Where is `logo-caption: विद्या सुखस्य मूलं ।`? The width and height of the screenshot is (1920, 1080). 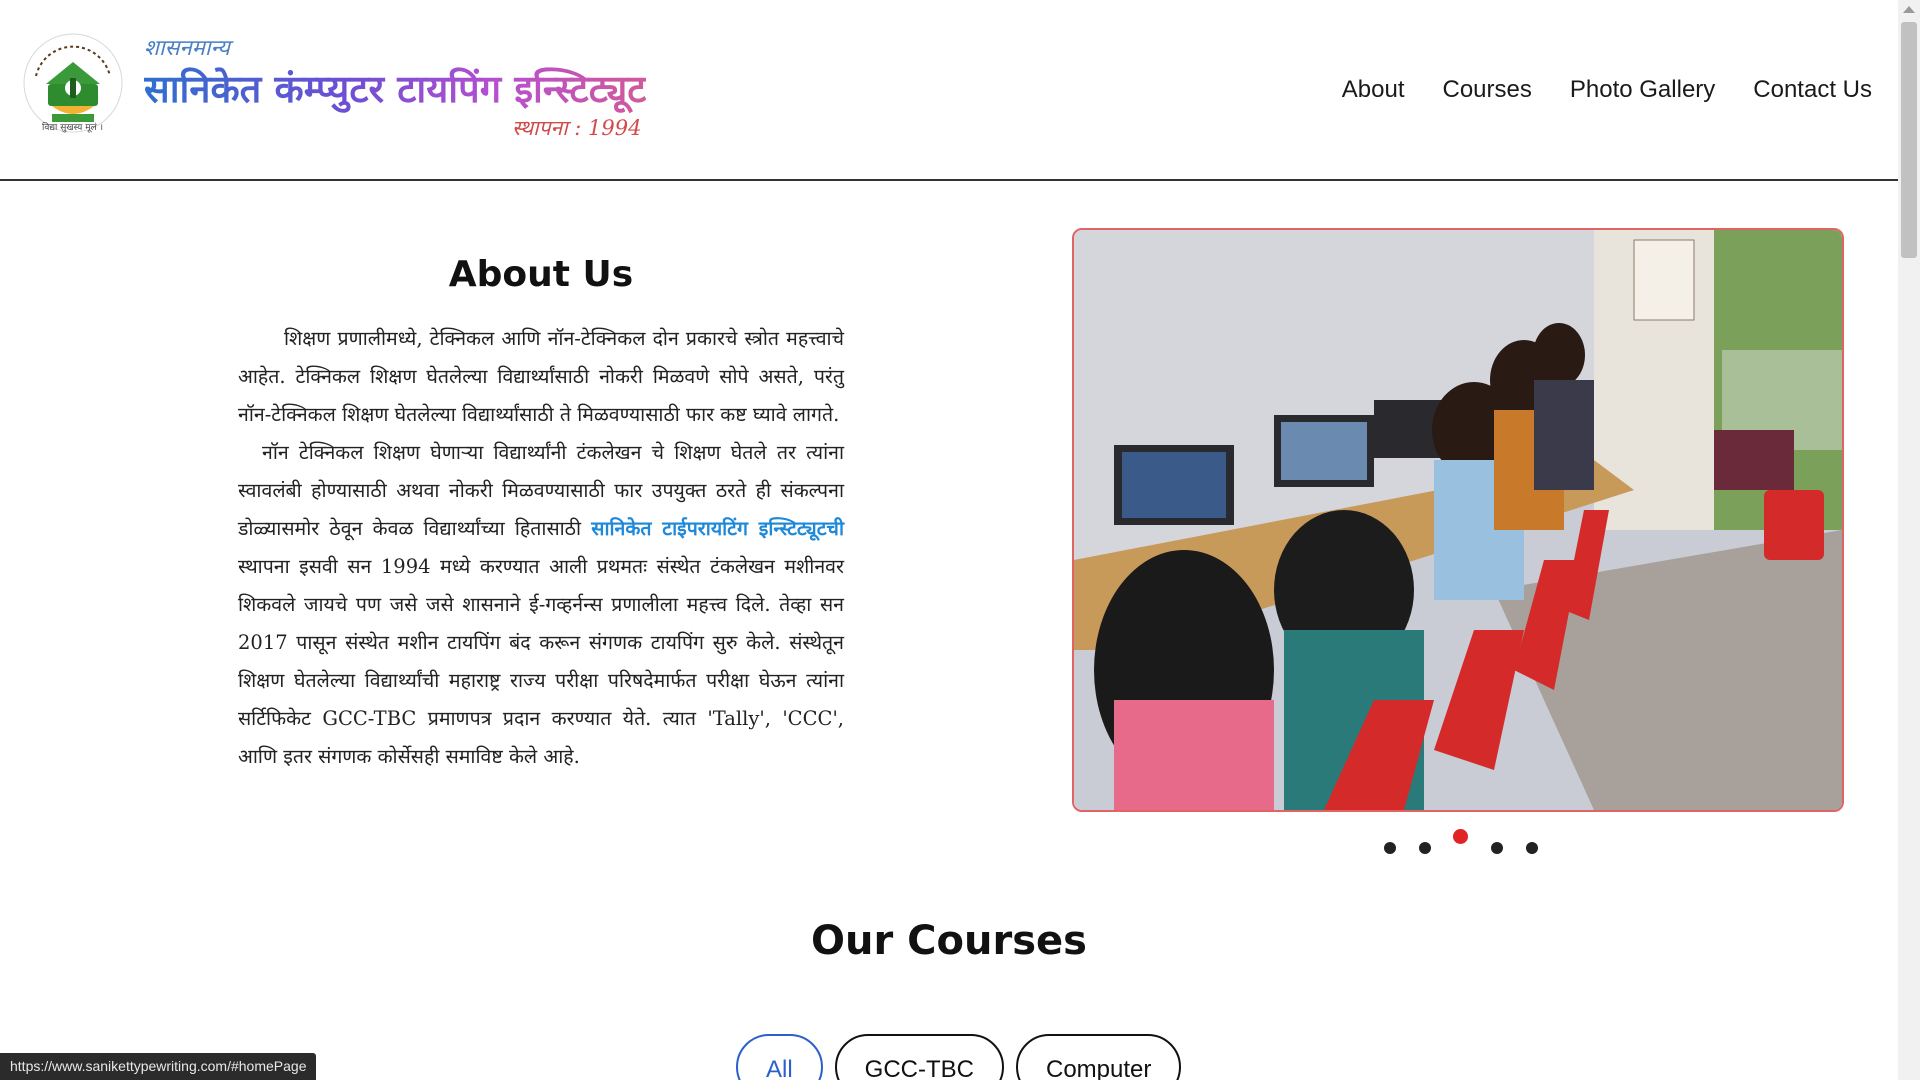
logo-caption: विद्या सुखस्य मूलं । is located at coordinates (72, 128).